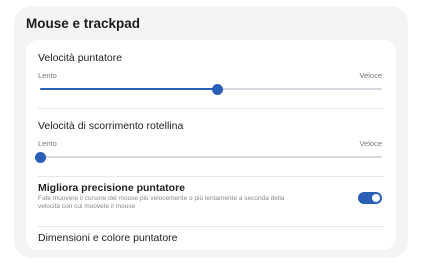 The width and height of the screenshot is (422, 265). What do you see at coordinates (80, 58) in the screenshot?
I see `pointer-speed-label: Velocità puntatore` at bounding box center [80, 58].